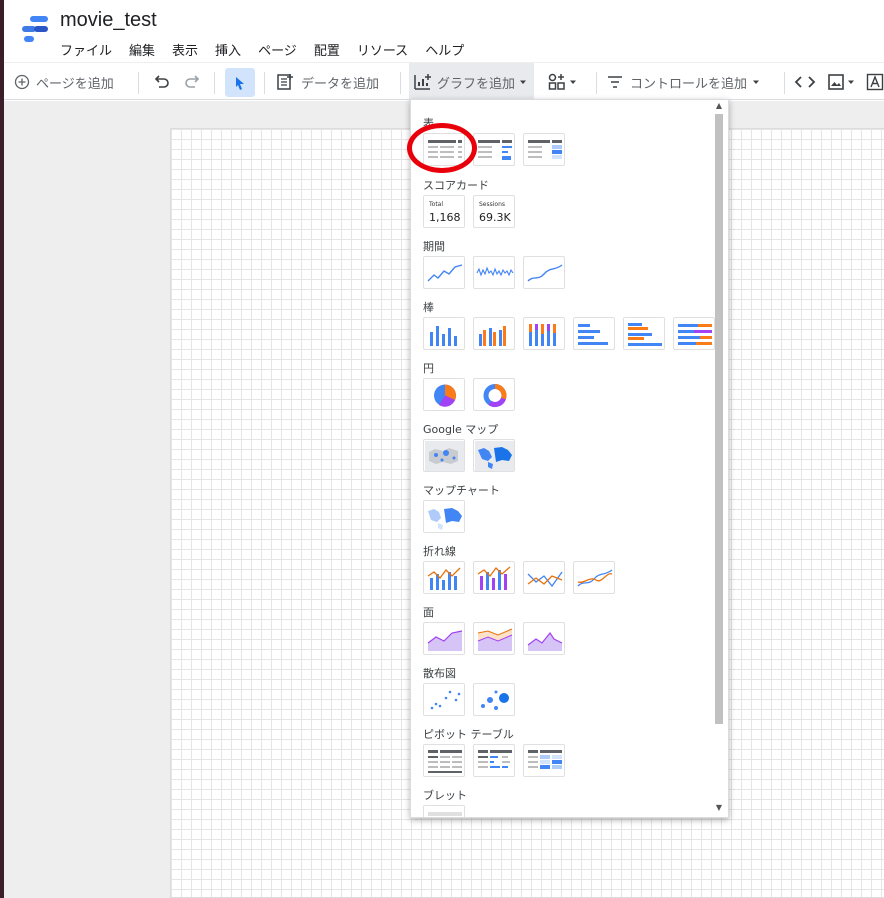 This screenshot has width=884, height=898. I want to click on scorecard-value: 1,168, so click(445, 217).